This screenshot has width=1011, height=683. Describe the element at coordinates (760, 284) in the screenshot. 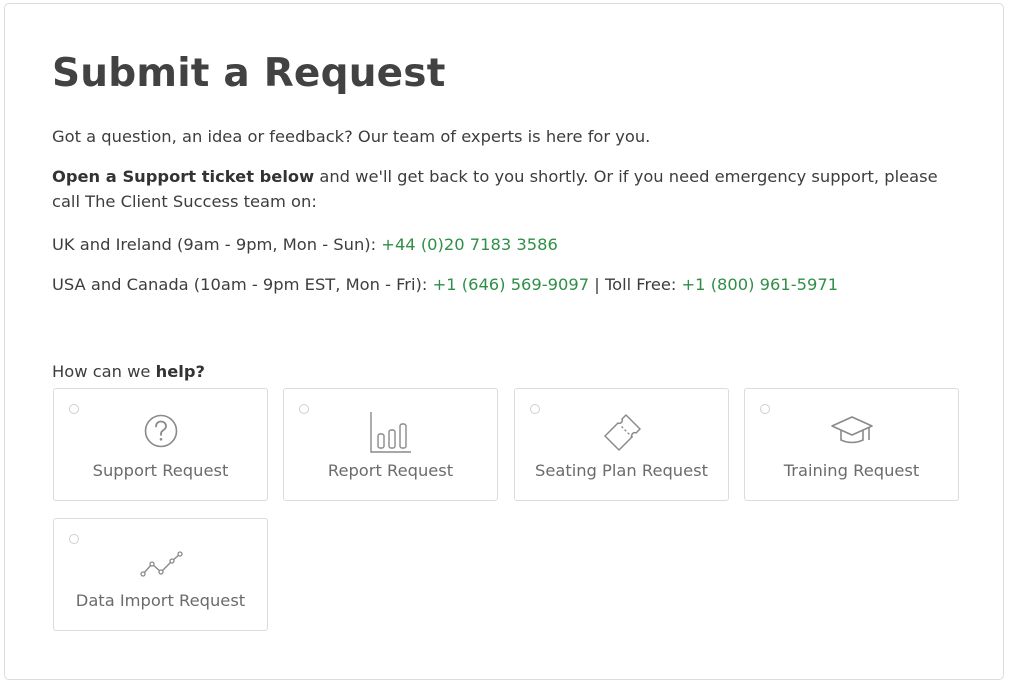

I see `toll-free-phone-link: +1 (800) 961-5971` at that location.